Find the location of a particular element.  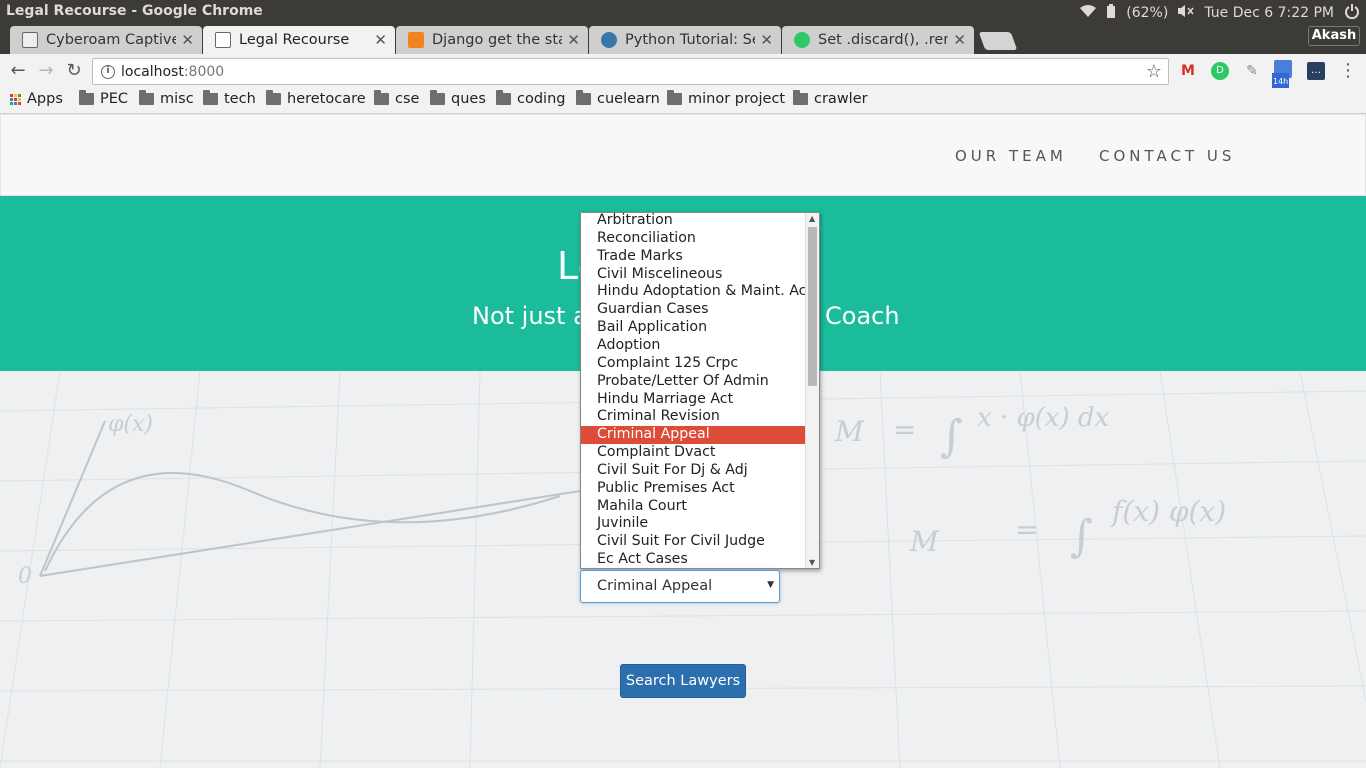

dropdown-option: Hindu Marriage Act is located at coordinates (693, 400).